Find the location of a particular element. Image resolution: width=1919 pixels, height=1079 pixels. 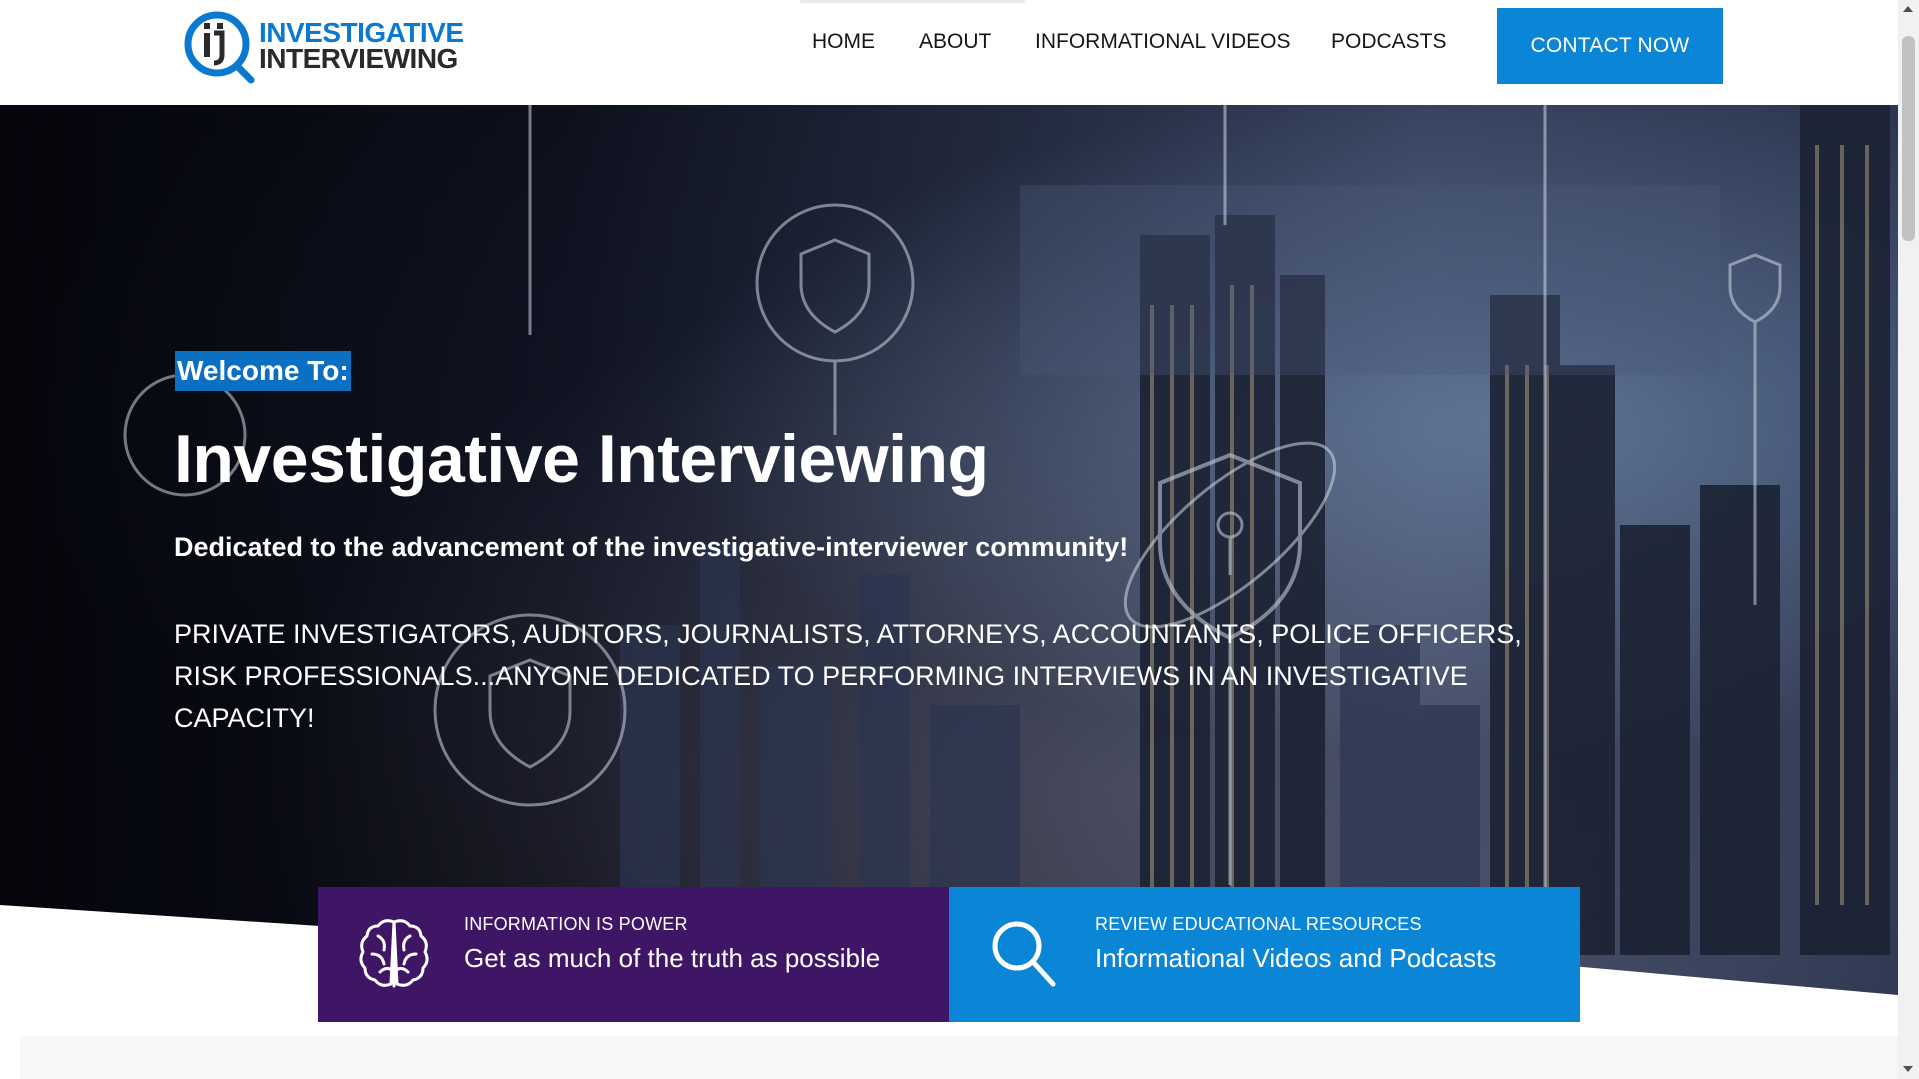

scroll-thumb is located at coordinates (1908, 138).